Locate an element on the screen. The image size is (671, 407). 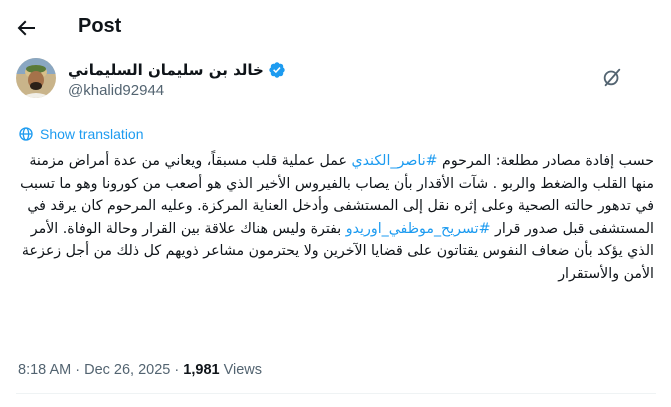
post-date: Dec 26, 2025 is located at coordinates (127, 370).